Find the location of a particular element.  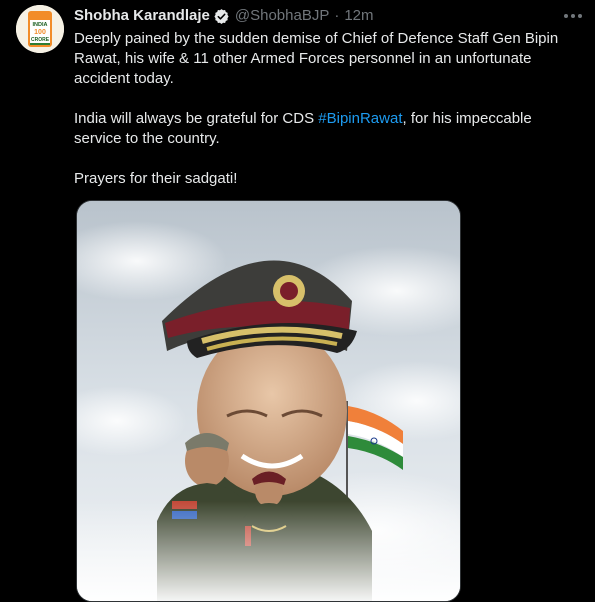

avatar: INDIA 100 CRORE is located at coordinates (40, 29).